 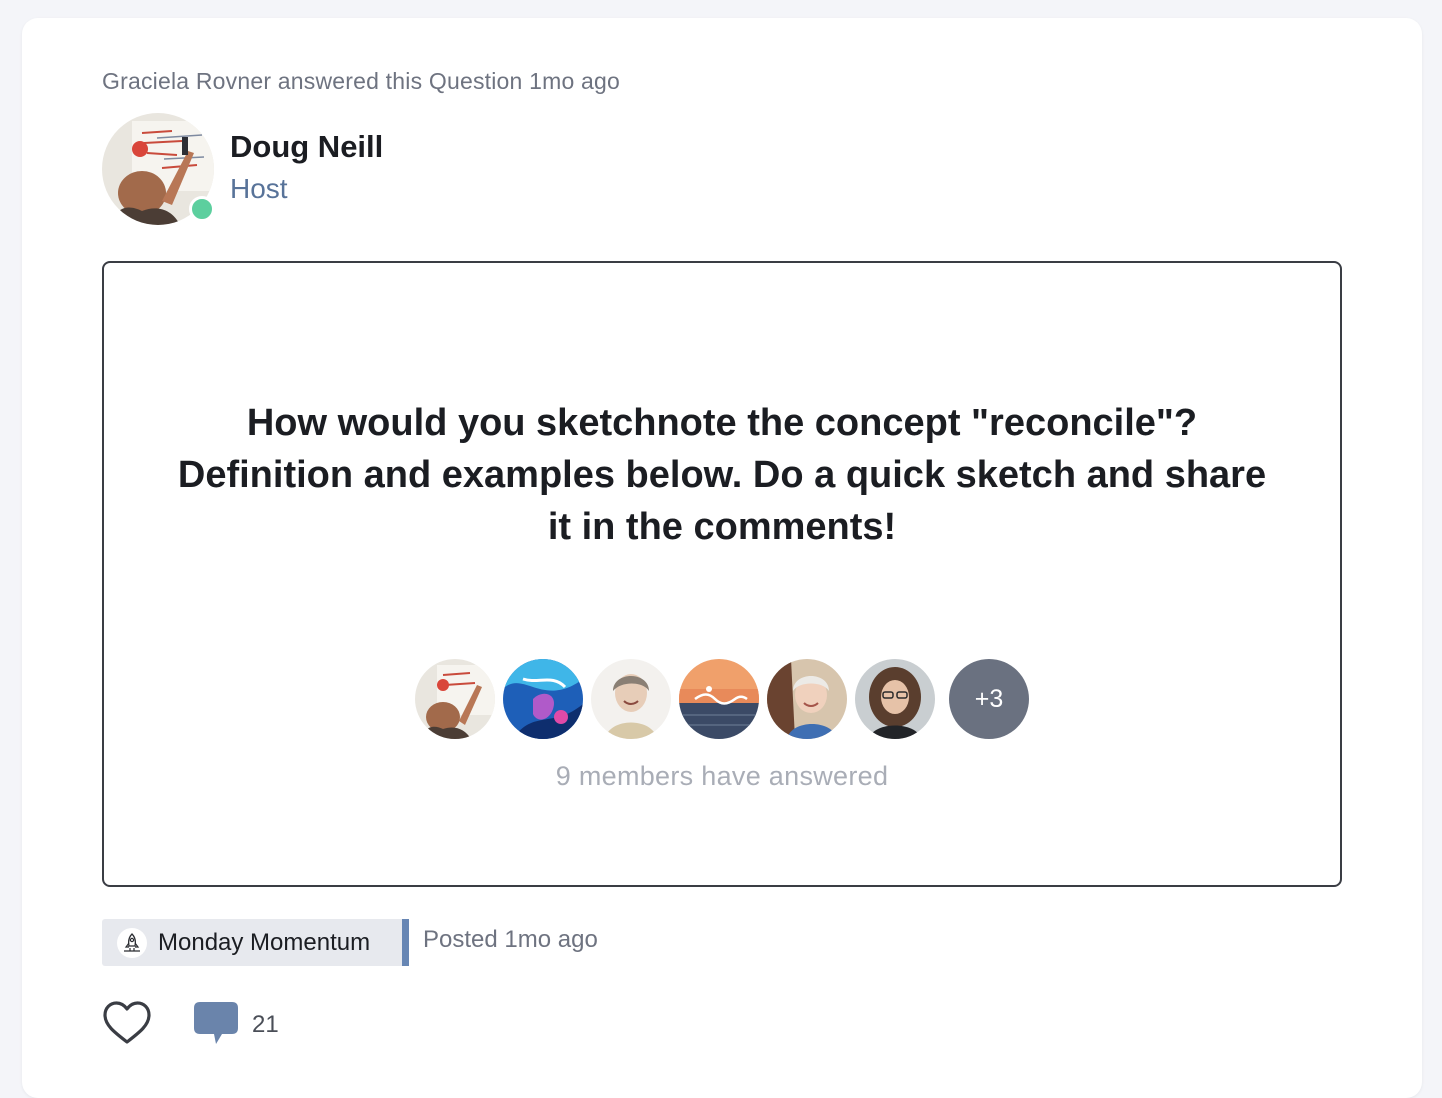 I want to click on woman-with-horse-photo-icon, so click(x=807, y=699).